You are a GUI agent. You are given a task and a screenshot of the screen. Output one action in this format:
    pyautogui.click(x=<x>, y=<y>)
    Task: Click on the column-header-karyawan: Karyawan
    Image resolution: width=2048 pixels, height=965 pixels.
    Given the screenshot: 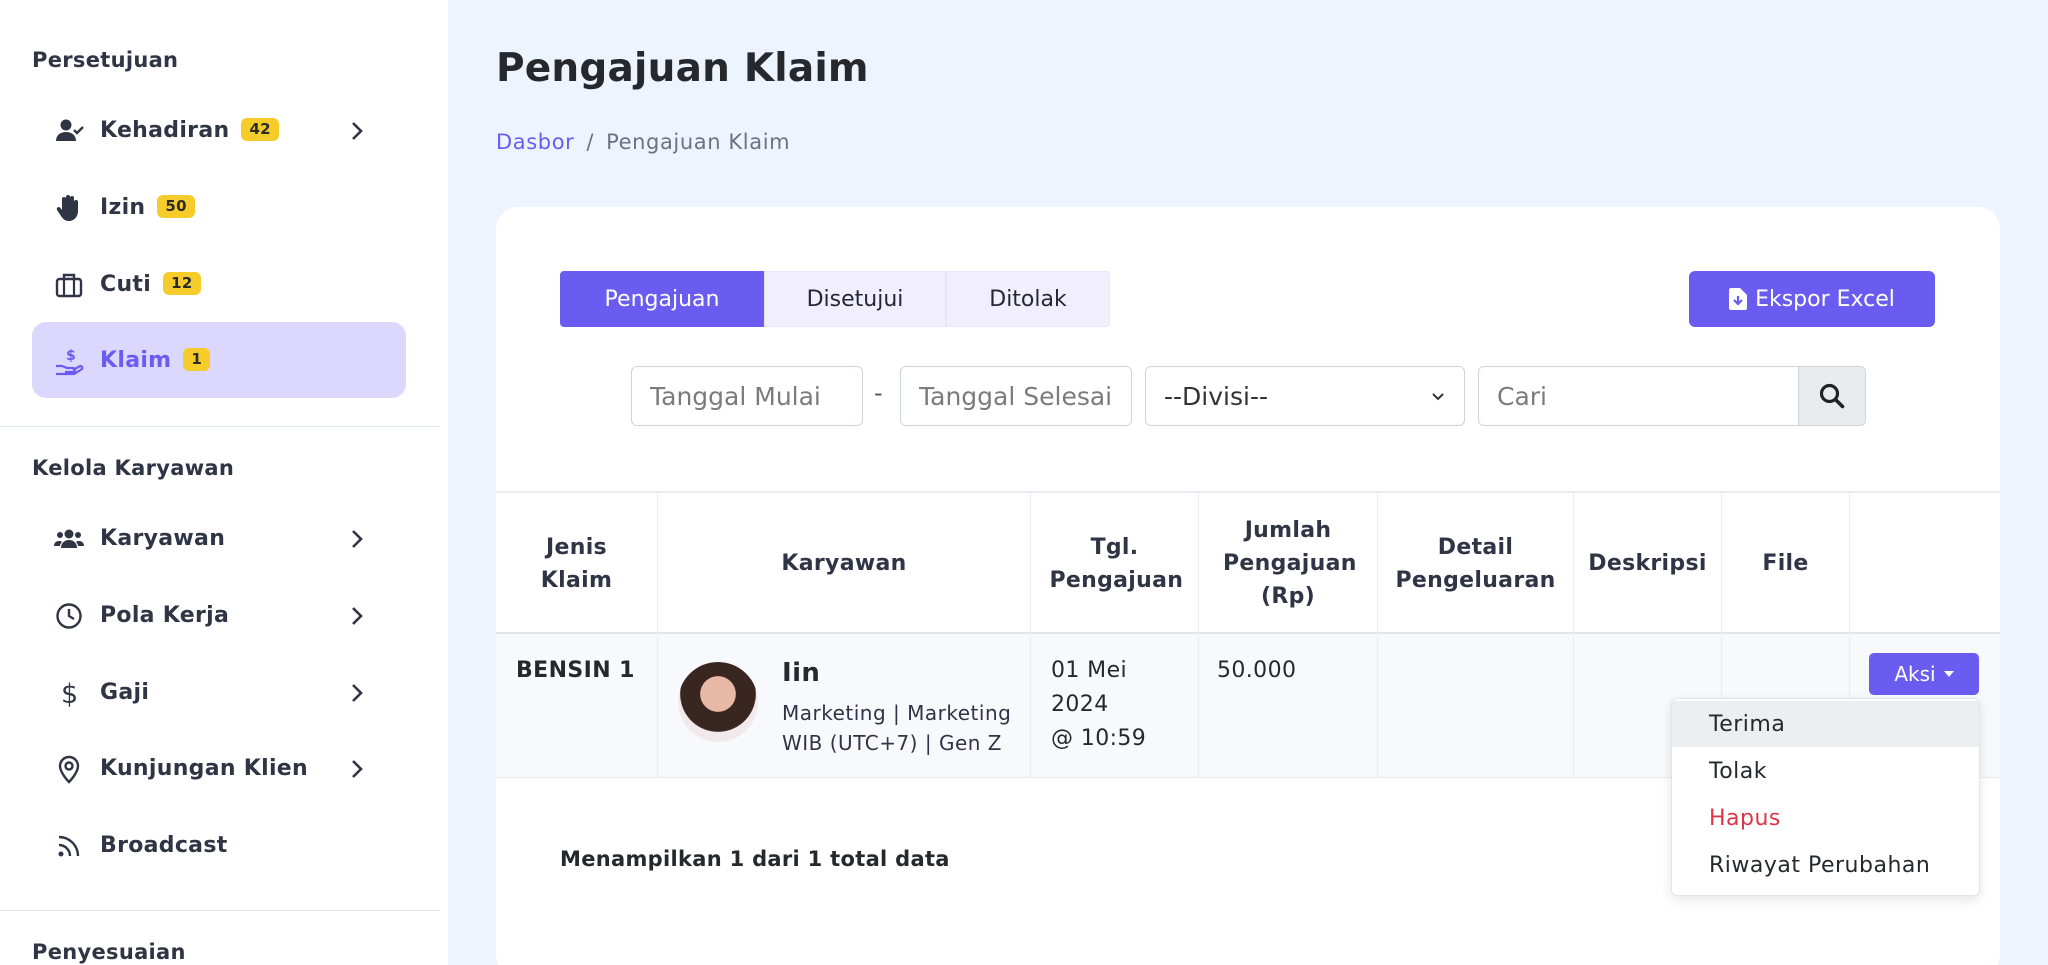 What is the action you would take?
    pyautogui.click(x=844, y=563)
    